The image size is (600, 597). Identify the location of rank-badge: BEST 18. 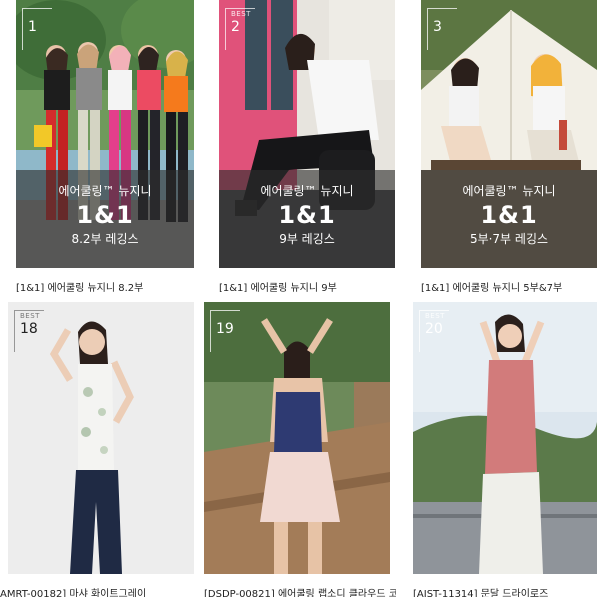
(29, 331).